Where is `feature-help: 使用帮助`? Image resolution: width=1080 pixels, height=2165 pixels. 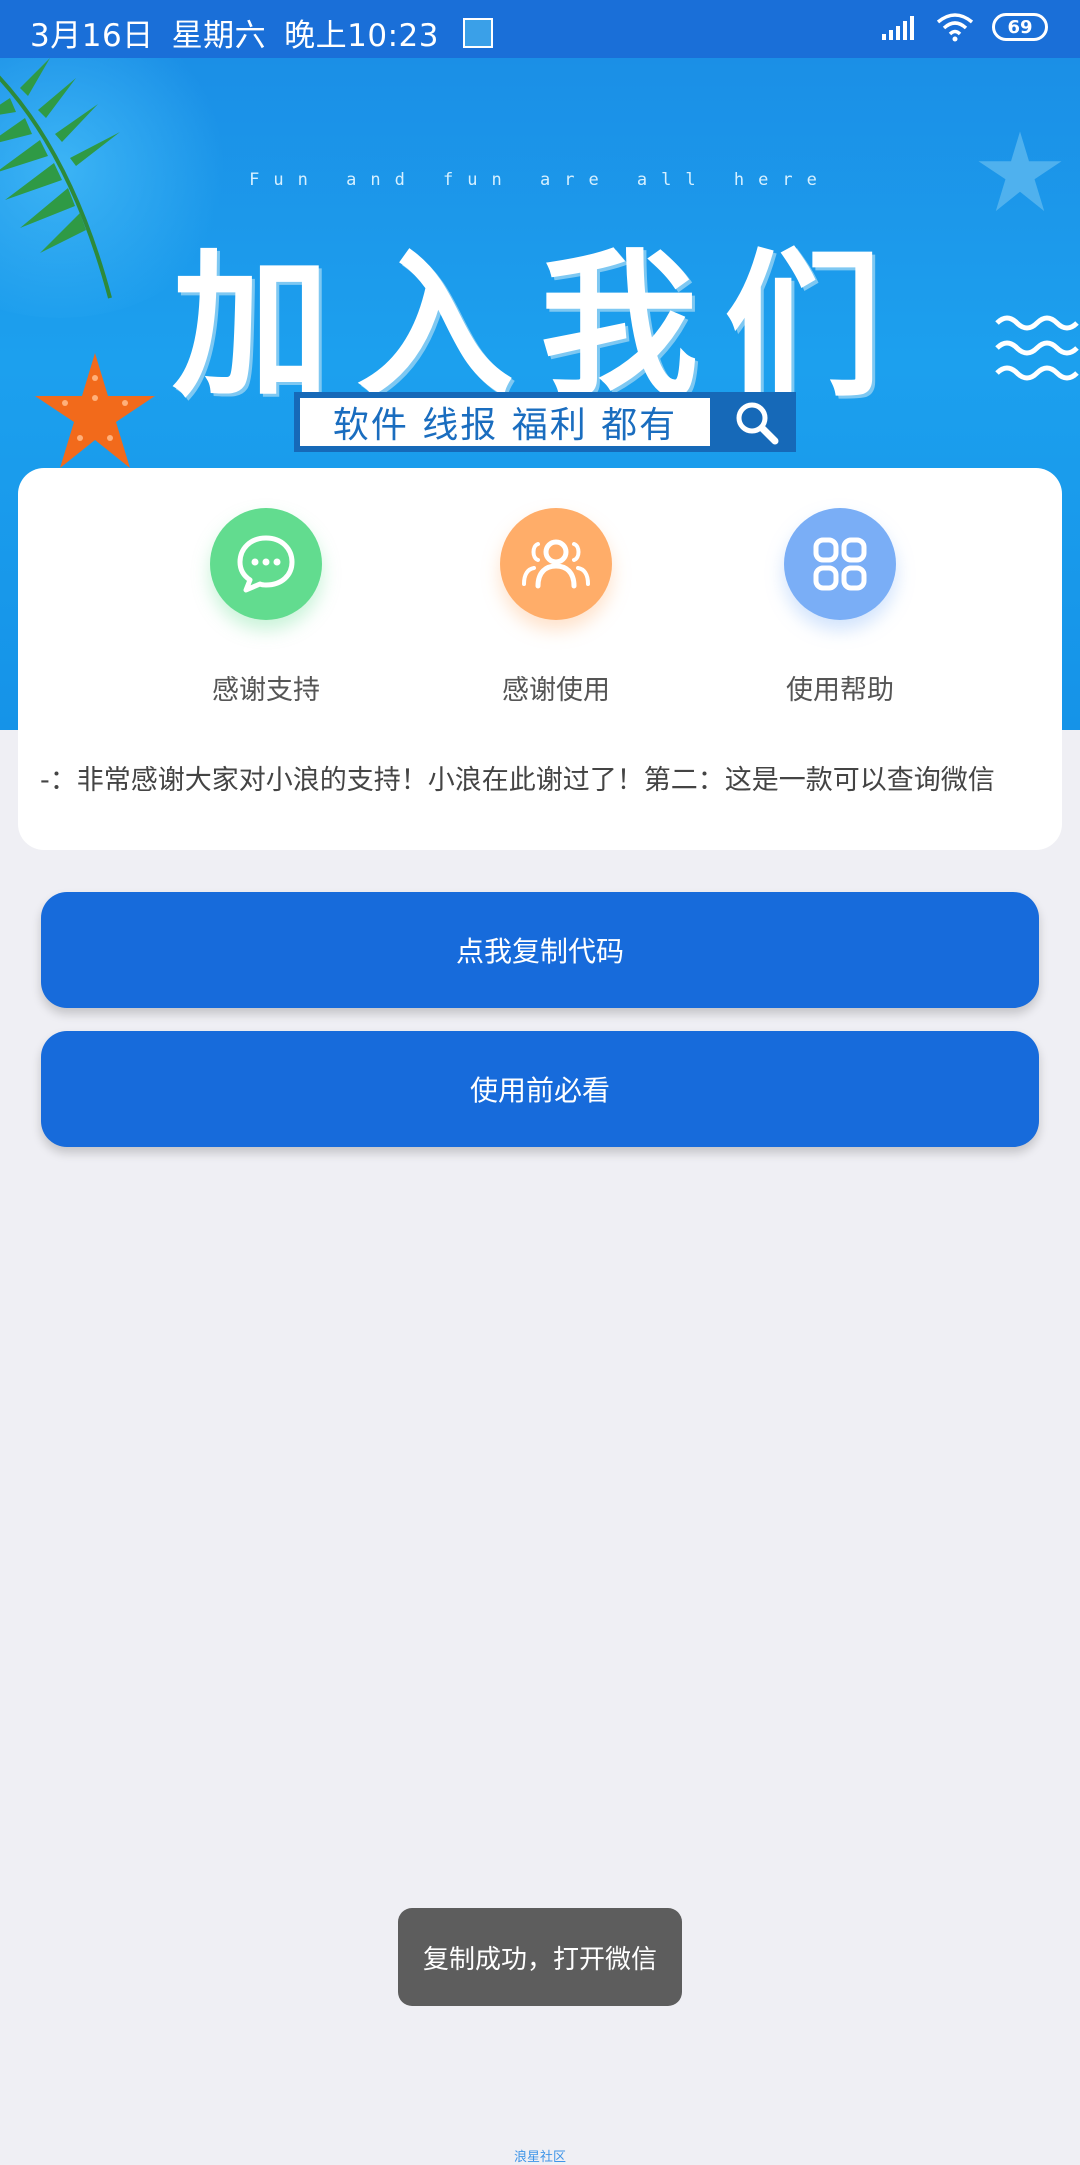 feature-help: 使用帮助 is located at coordinates (840, 607).